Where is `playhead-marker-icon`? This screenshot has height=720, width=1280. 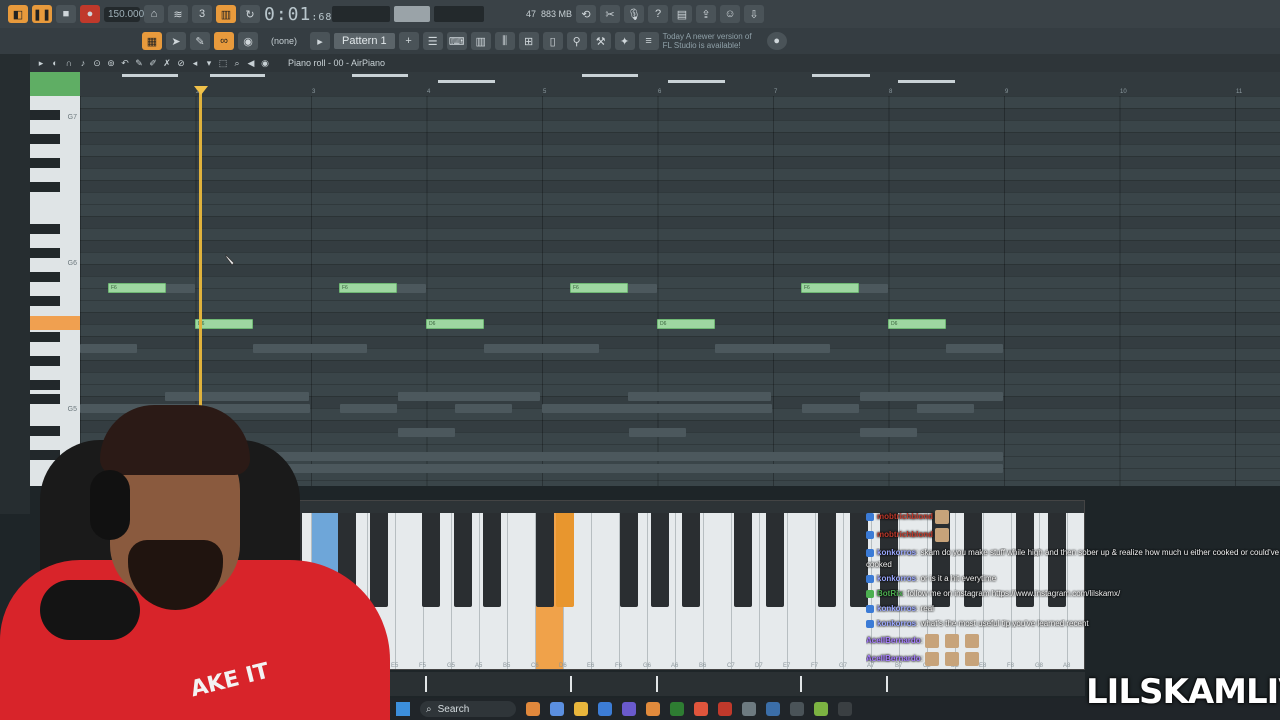 playhead-marker-icon is located at coordinates (201, 90).